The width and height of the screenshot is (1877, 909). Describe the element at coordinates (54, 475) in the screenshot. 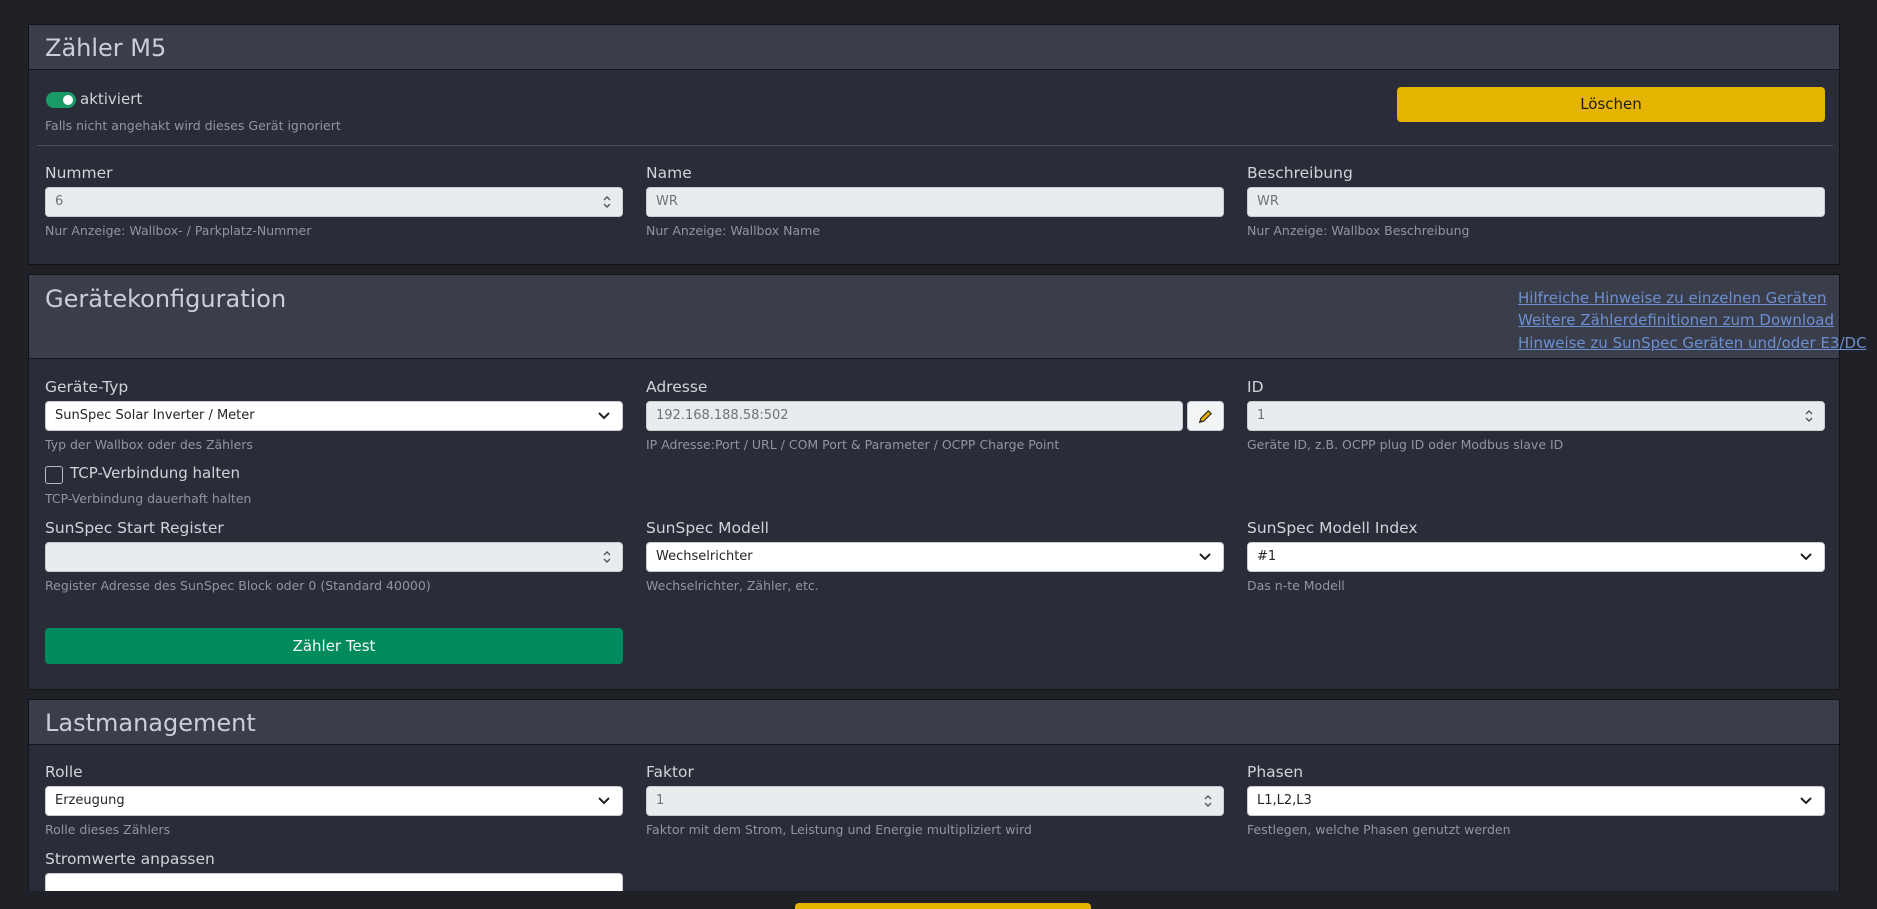

I see `tcp-keep-checkbox` at that location.